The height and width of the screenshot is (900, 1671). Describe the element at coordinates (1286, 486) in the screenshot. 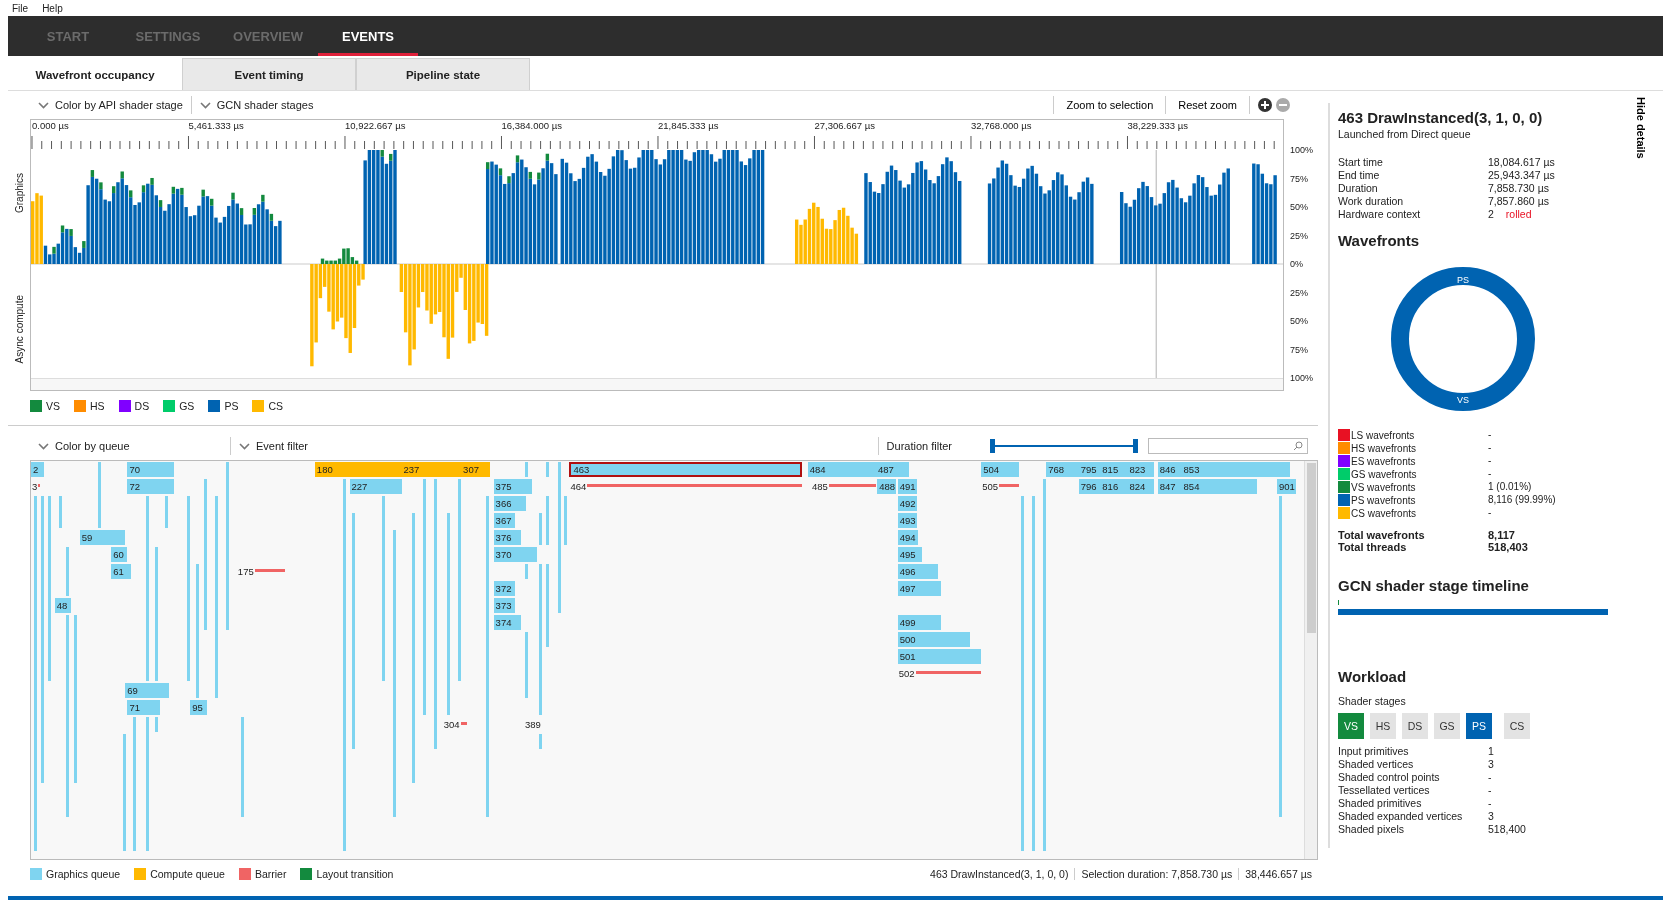

I see `event-bar: 901` at that location.